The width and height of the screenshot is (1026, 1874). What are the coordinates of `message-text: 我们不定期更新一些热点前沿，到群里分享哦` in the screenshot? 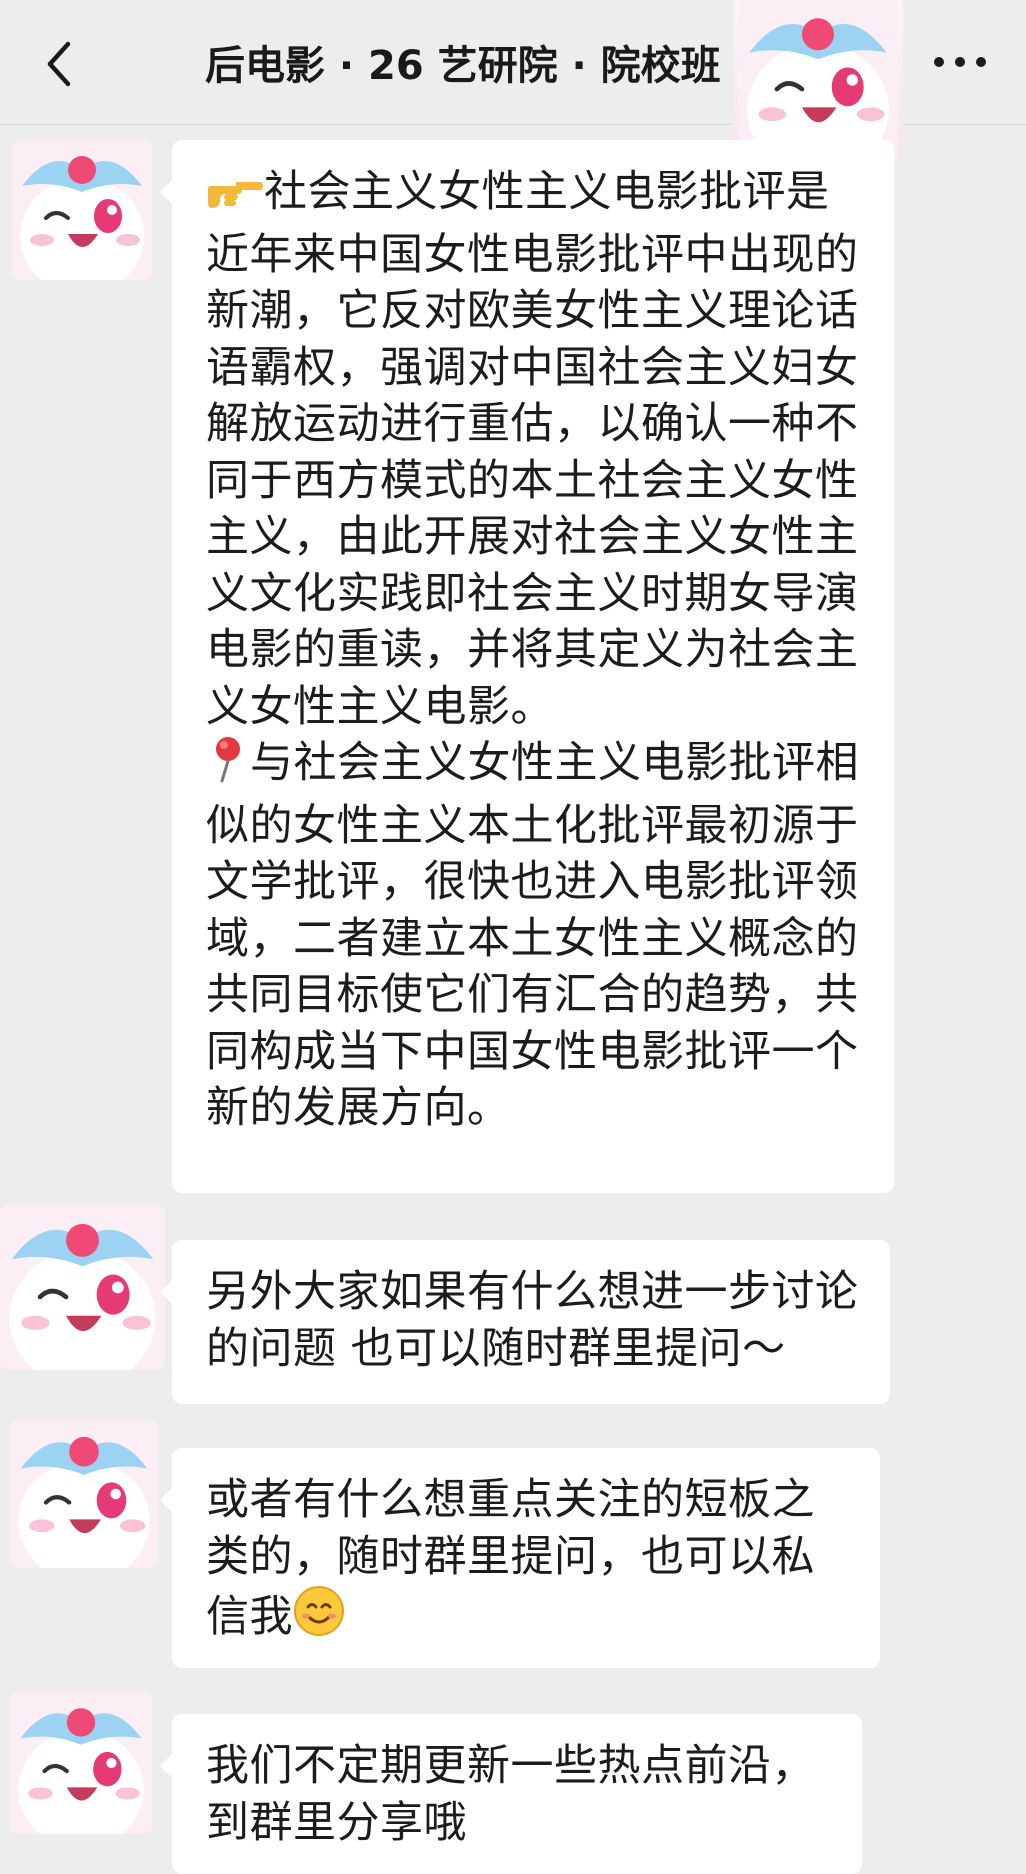 It's located at (510, 1794).